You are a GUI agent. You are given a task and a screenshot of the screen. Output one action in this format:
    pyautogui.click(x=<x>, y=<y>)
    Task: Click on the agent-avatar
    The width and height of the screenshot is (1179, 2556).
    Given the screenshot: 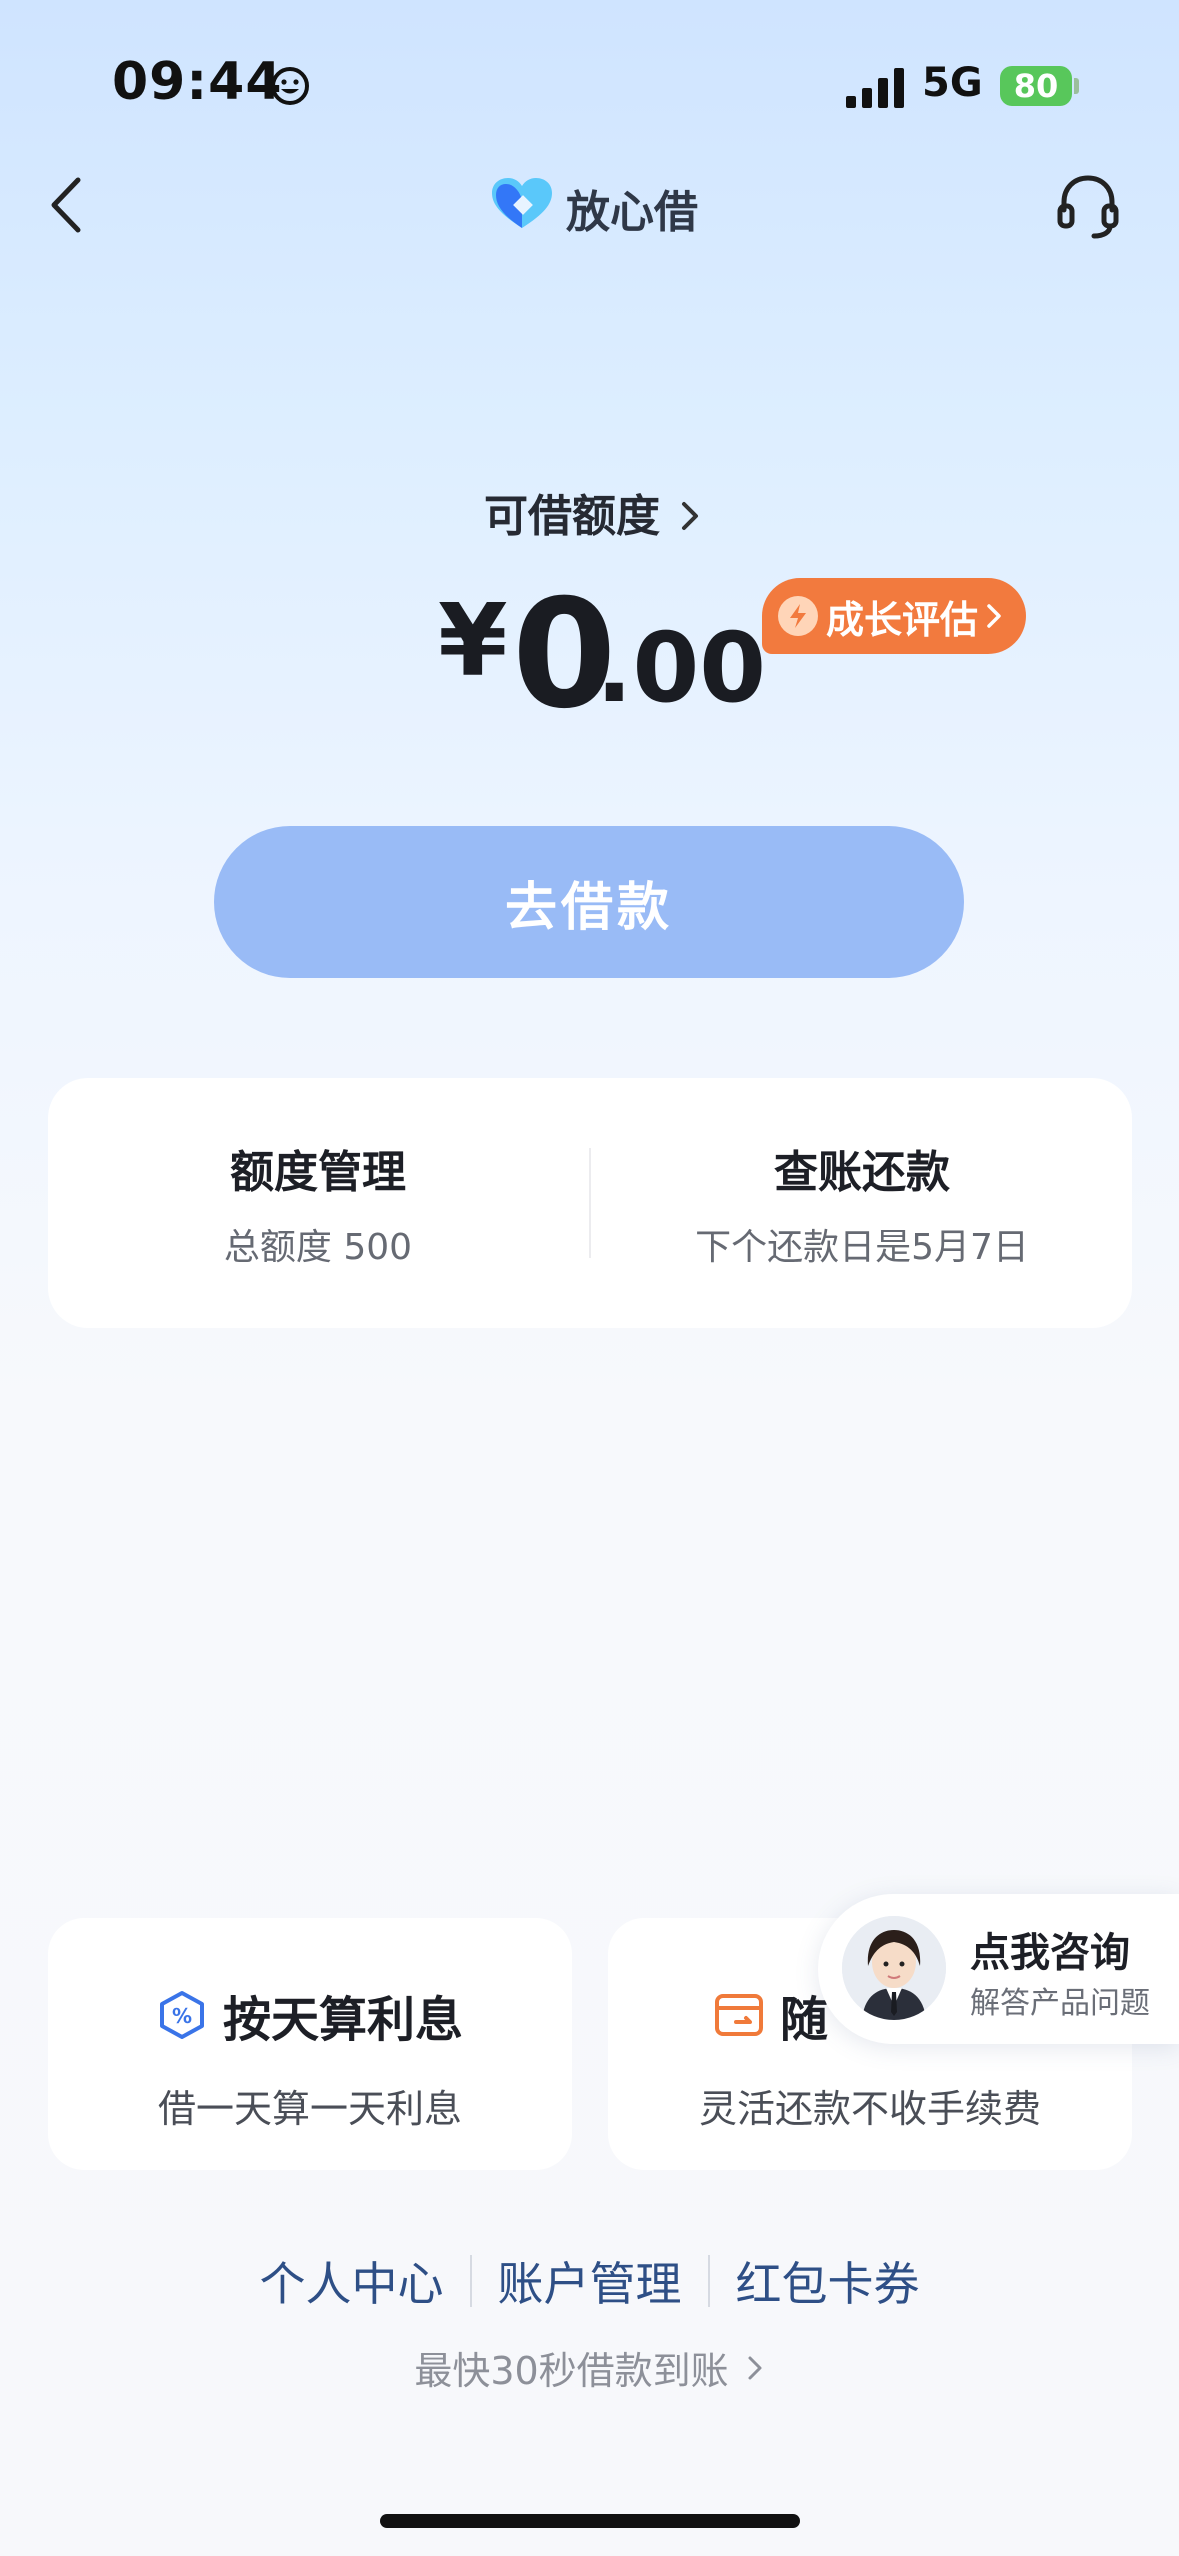 What is the action you would take?
    pyautogui.click(x=894, y=1968)
    